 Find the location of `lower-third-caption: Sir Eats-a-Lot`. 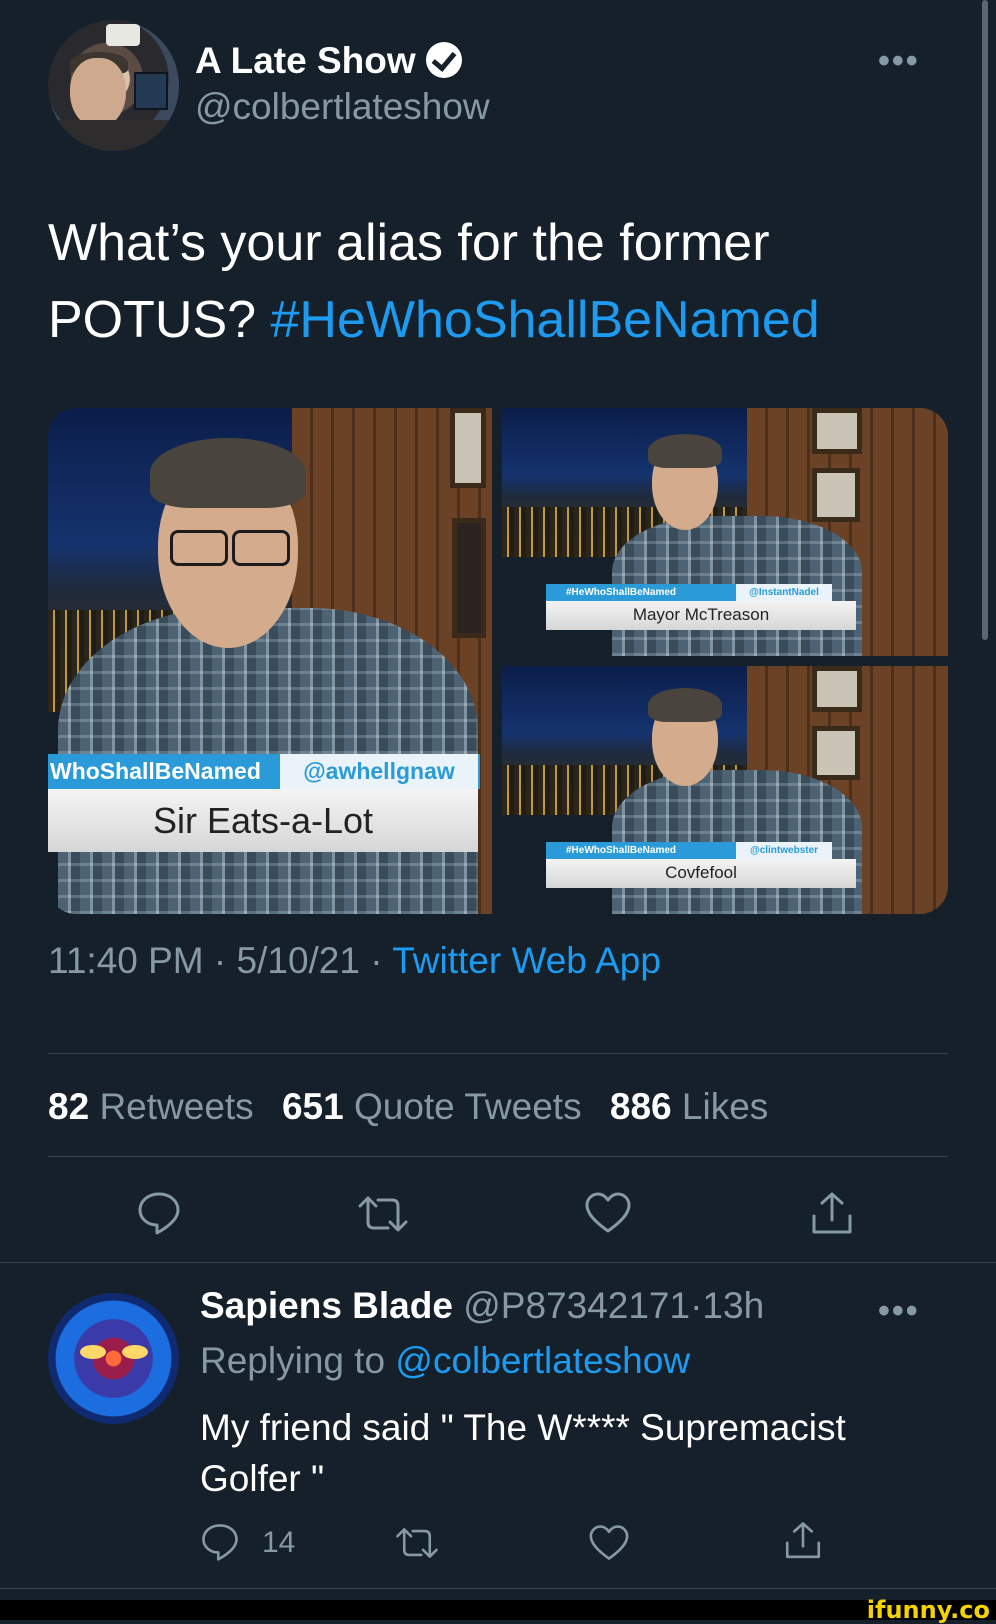

lower-third-caption: Sir Eats-a-Lot is located at coordinates (263, 820).